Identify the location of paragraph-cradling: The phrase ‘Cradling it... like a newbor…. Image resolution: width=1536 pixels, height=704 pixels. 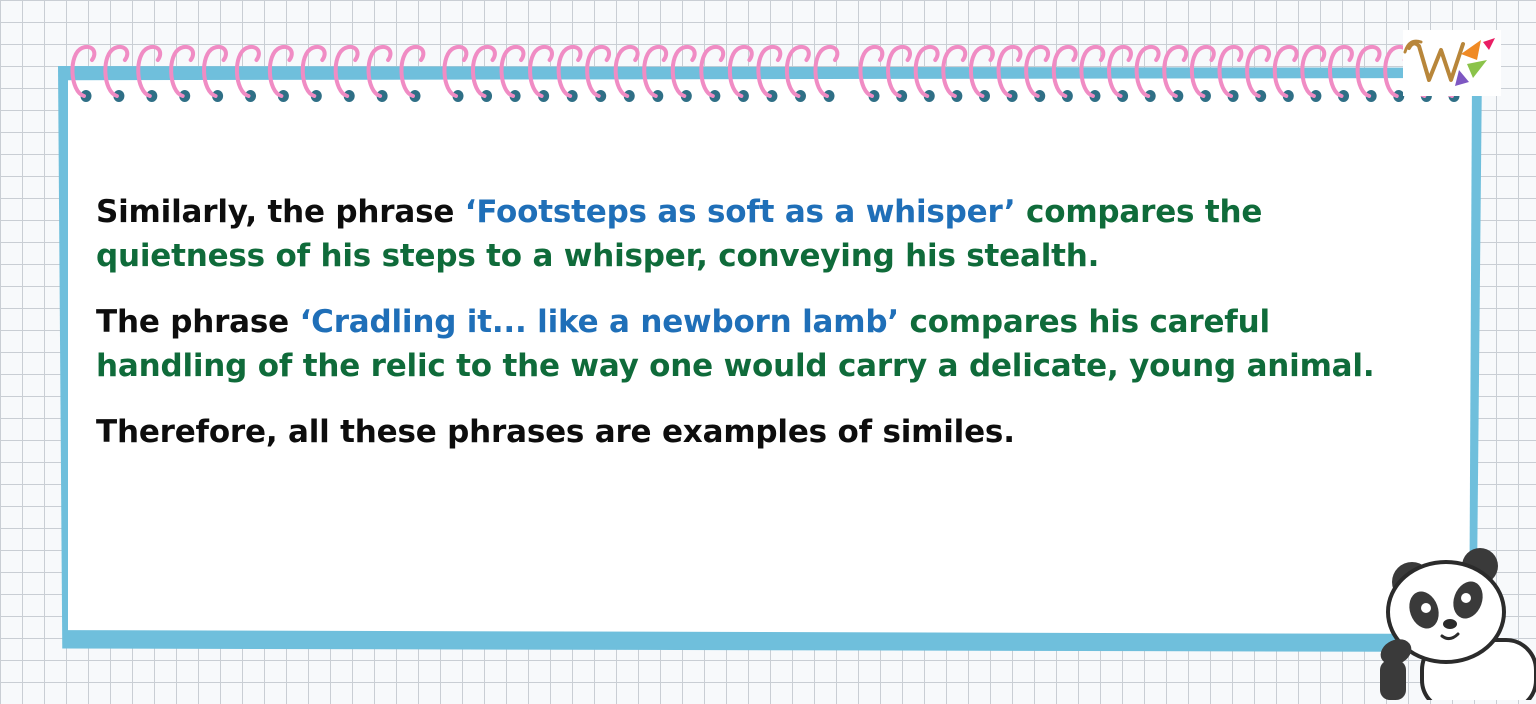
(746, 344).